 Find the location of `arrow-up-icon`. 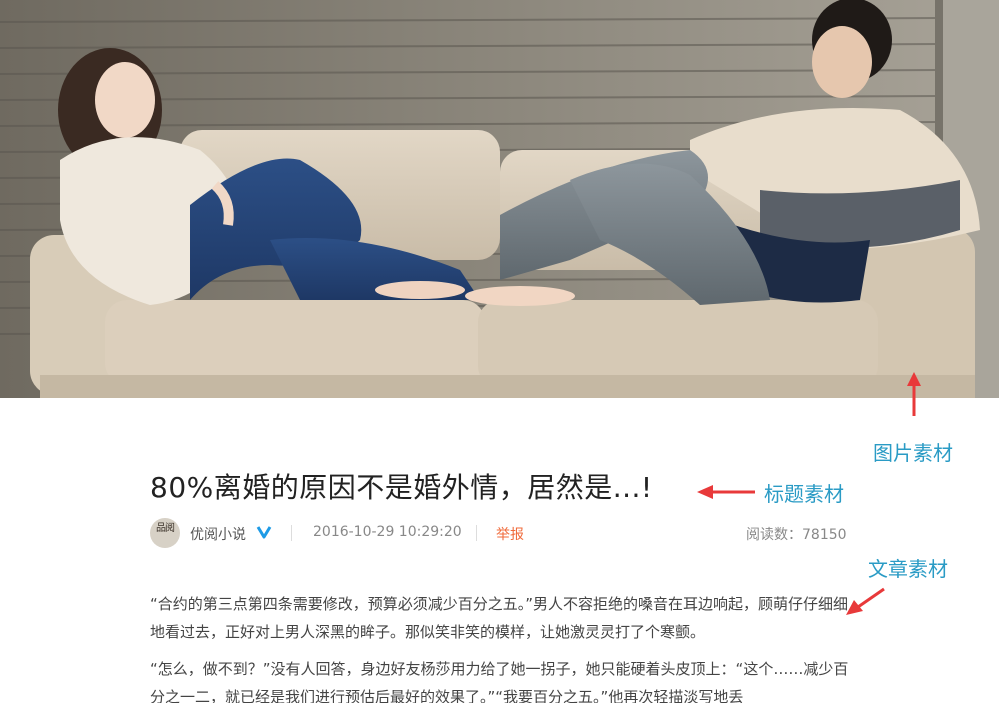

arrow-up-icon is located at coordinates (914, 394).